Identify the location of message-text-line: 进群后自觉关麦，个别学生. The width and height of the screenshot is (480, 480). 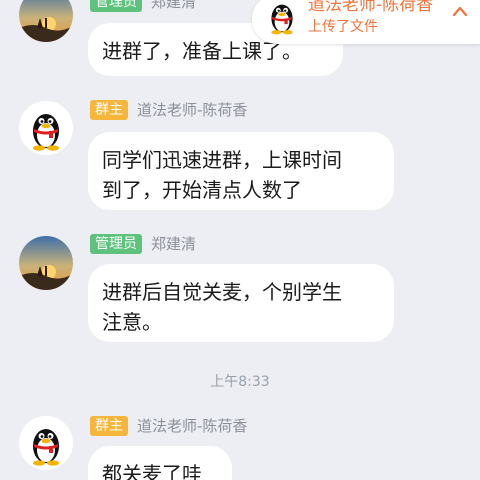
(222, 292).